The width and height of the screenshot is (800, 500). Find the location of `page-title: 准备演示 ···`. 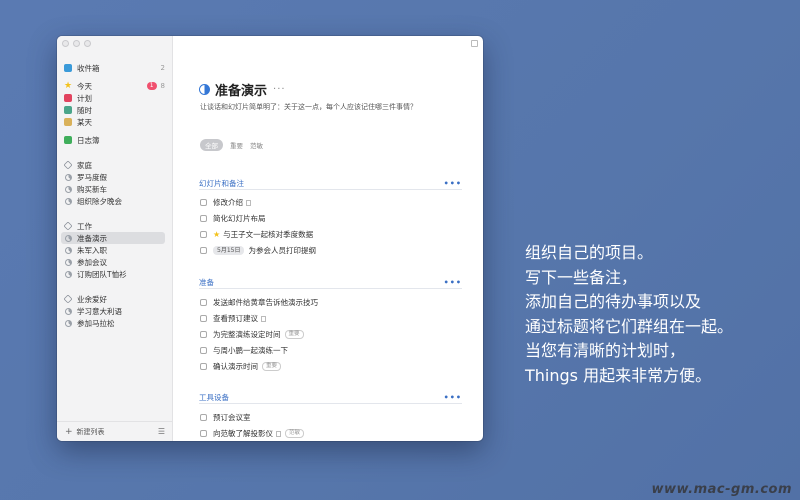

page-title: 准备演示 ··· is located at coordinates (242, 89).